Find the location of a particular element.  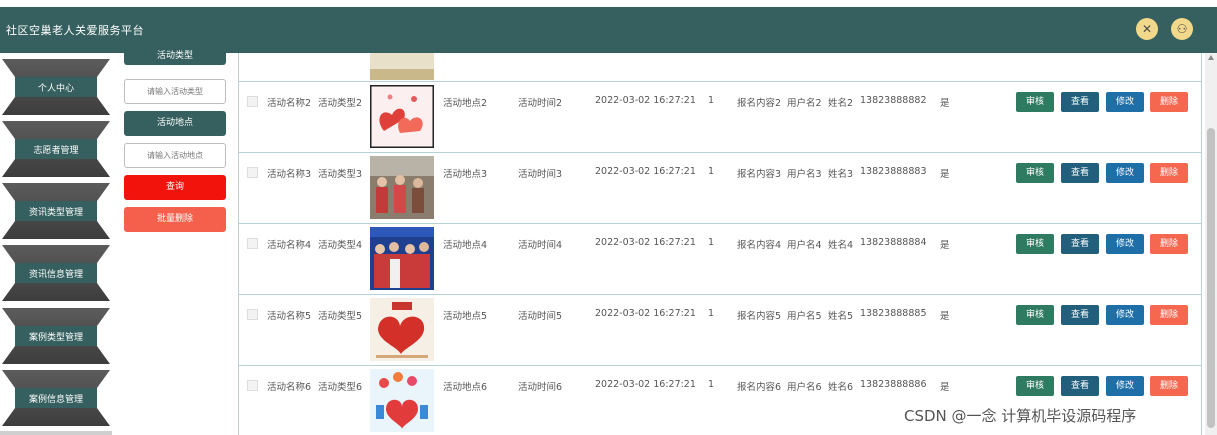

cell-realname: 姓名4 is located at coordinates (841, 245).